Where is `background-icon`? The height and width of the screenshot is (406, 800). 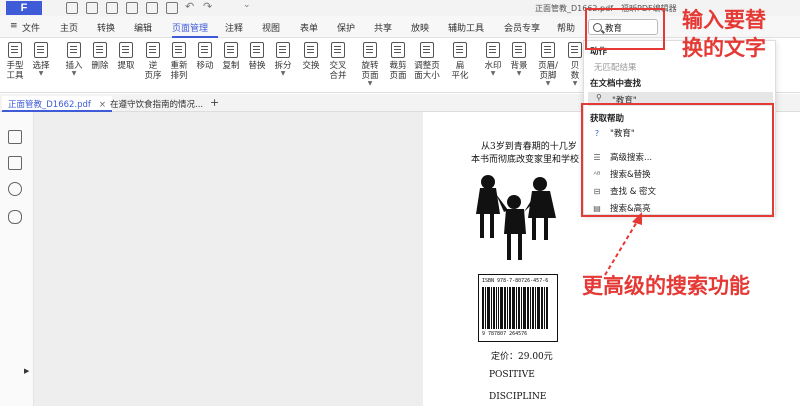 background-icon is located at coordinates (519, 50).